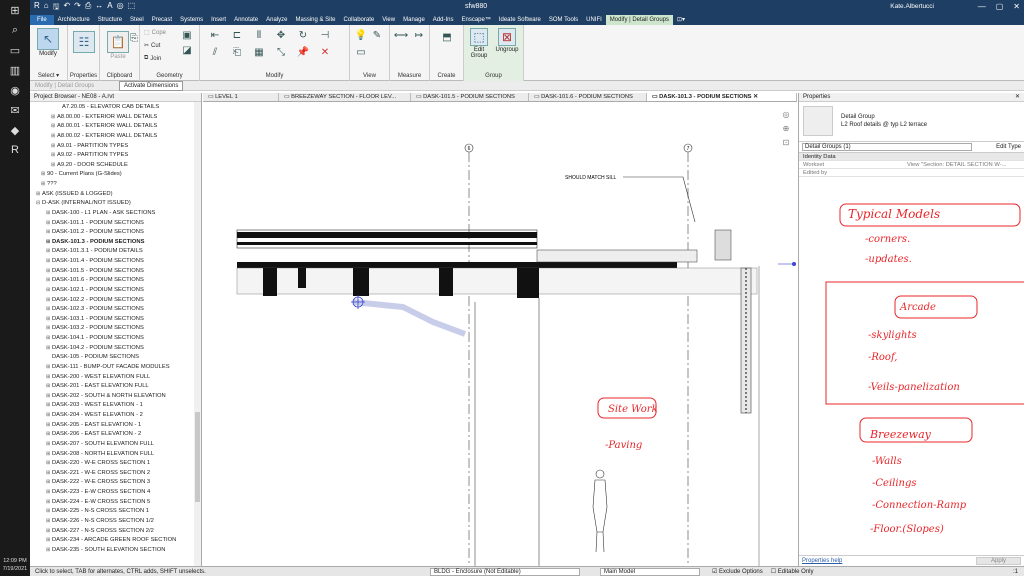 The height and width of the screenshot is (576, 1024). I want to click on taskbar-icon: ◆, so click(15, 130).